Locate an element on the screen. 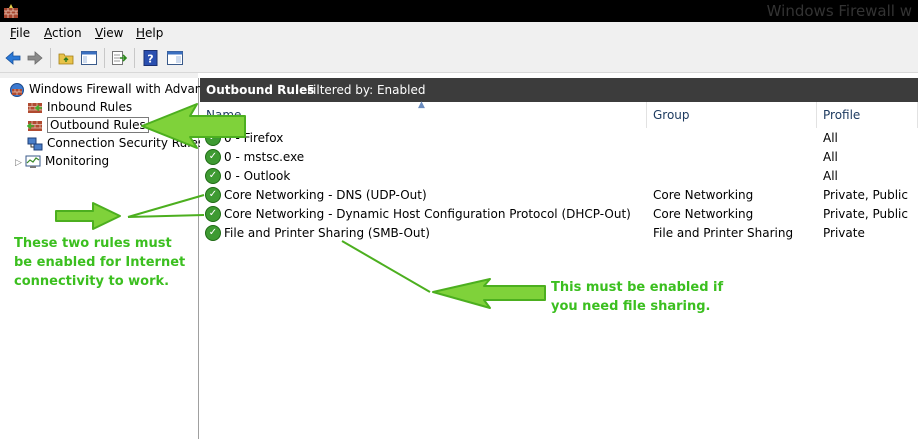  show-action-pane-icon is located at coordinates (175, 58).